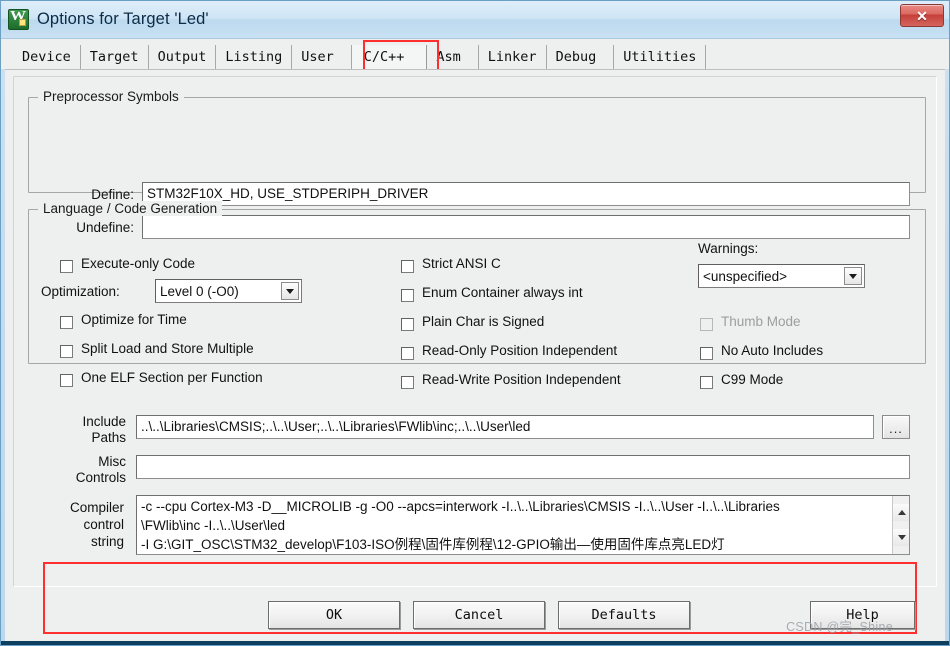 The image size is (950, 646). Describe the element at coordinates (745, 276) in the screenshot. I see `warnings-value: <unspecified>` at that location.